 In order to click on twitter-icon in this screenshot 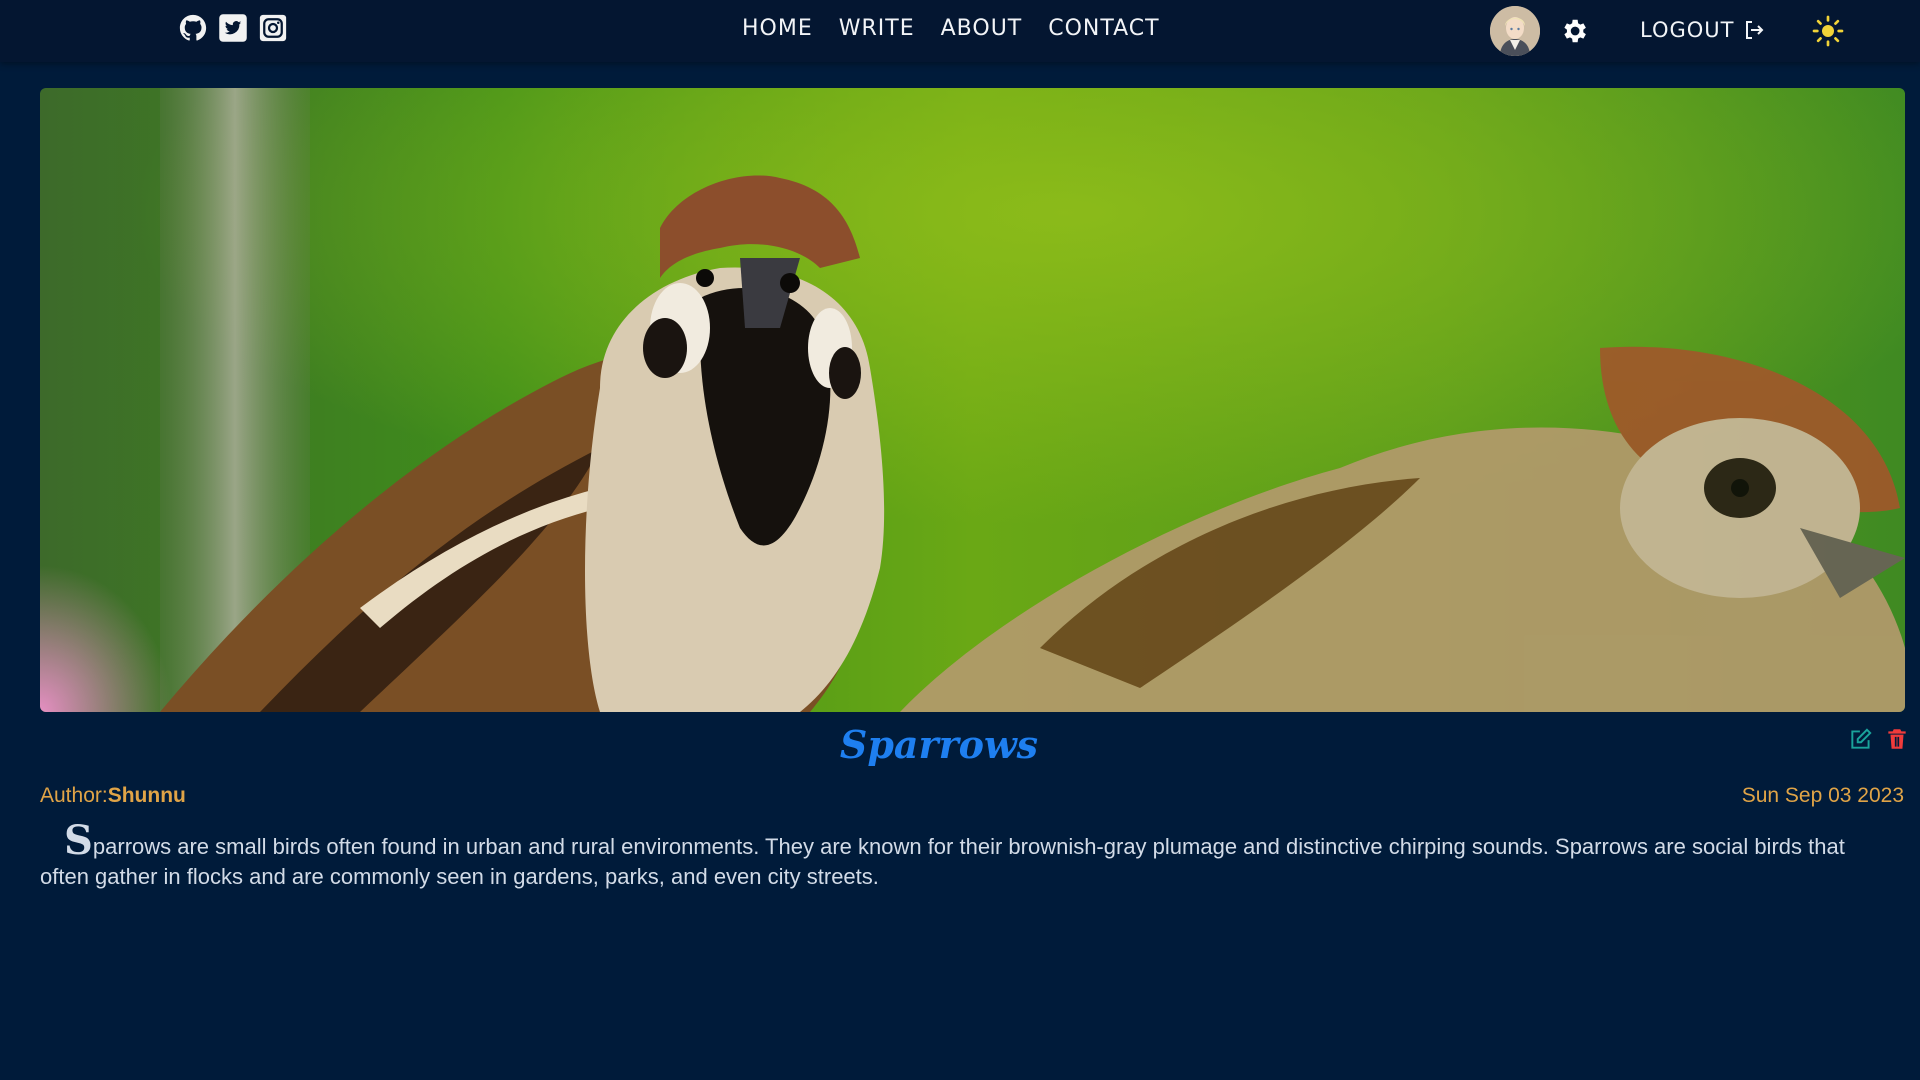, I will do `click(233, 28)`.